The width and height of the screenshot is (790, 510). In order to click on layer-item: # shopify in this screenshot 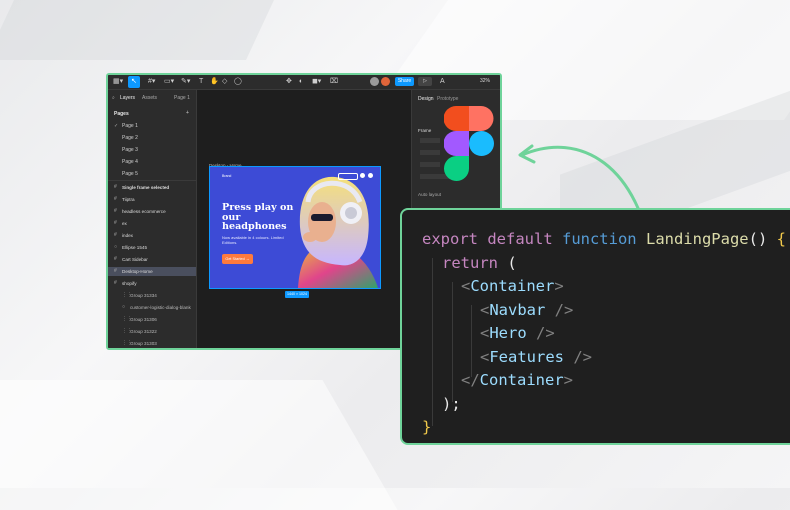, I will do `click(152, 283)`.